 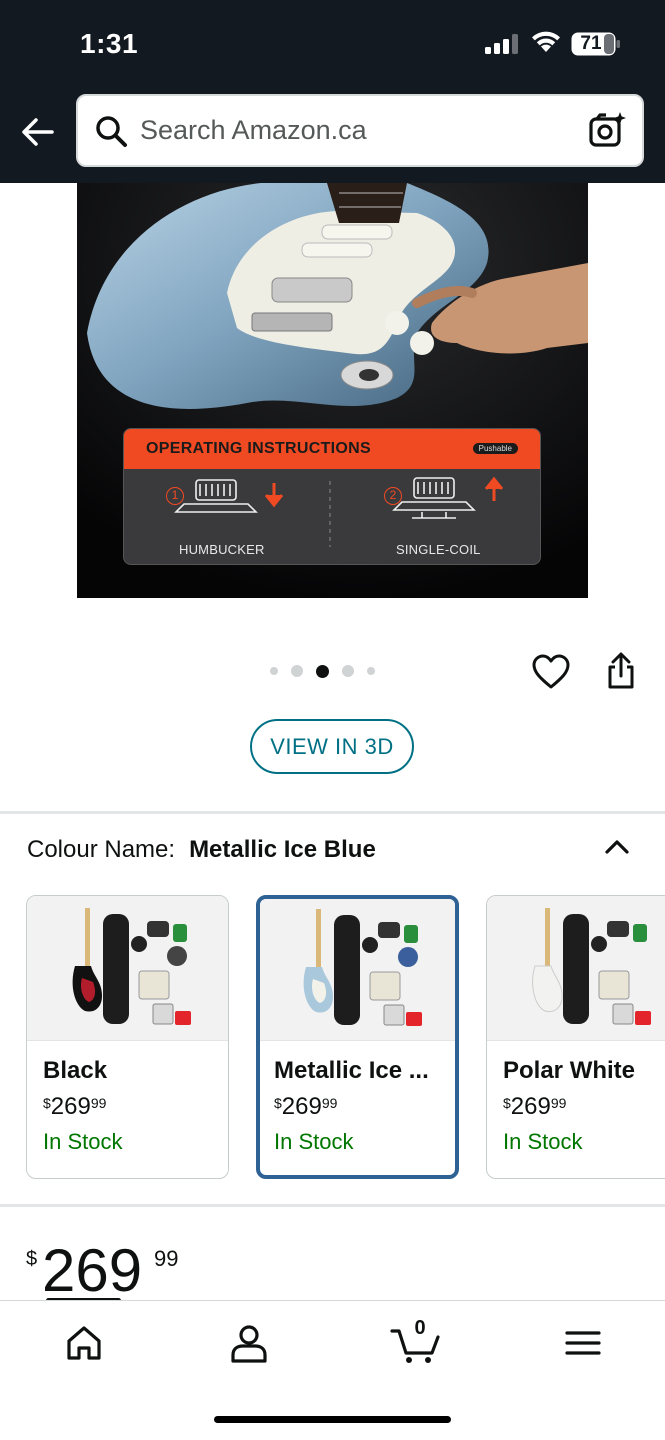 I want to click on instructions-title: OPERATING INSTRUCTIONS, so click(x=258, y=448).